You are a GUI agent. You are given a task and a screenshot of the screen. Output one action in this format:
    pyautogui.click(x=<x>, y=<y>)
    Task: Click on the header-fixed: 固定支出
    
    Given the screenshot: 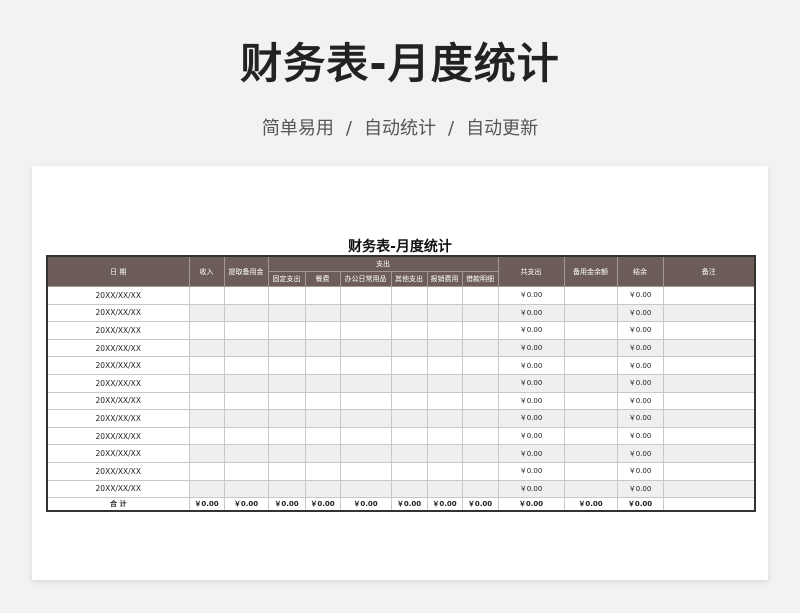 What is the action you would take?
    pyautogui.click(x=286, y=279)
    